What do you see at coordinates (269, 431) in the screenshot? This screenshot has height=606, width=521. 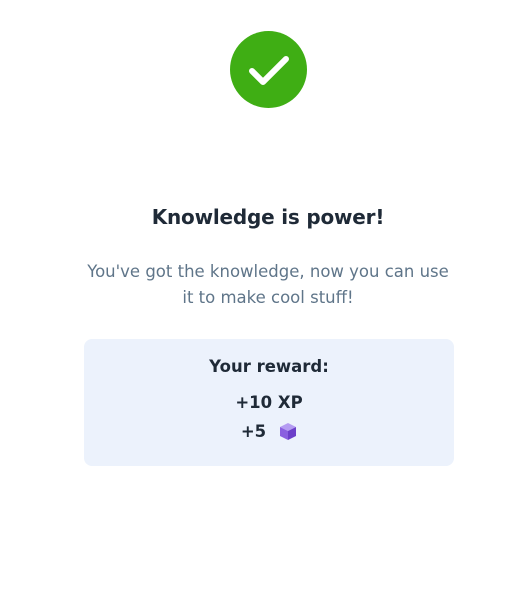 I see `reward-gems-row: +5` at bounding box center [269, 431].